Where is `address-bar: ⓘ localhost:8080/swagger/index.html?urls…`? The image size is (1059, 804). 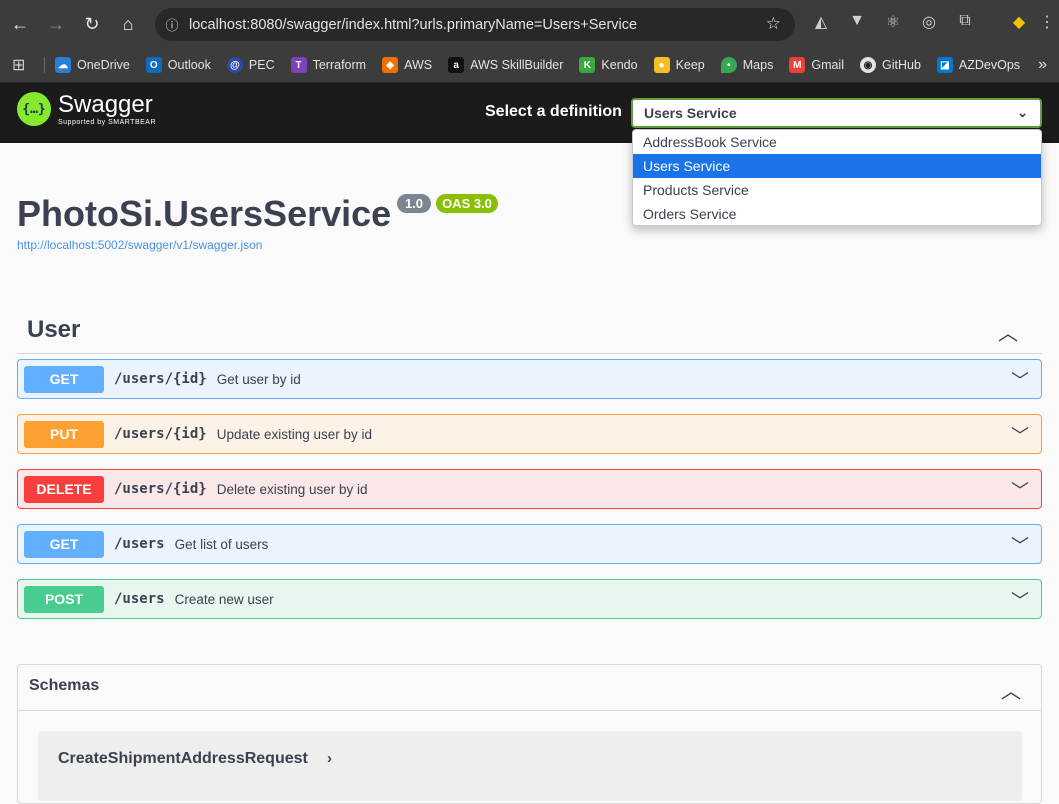
address-bar: ⓘ localhost:8080/swagger/index.html?urls… is located at coordinates (475, 24).